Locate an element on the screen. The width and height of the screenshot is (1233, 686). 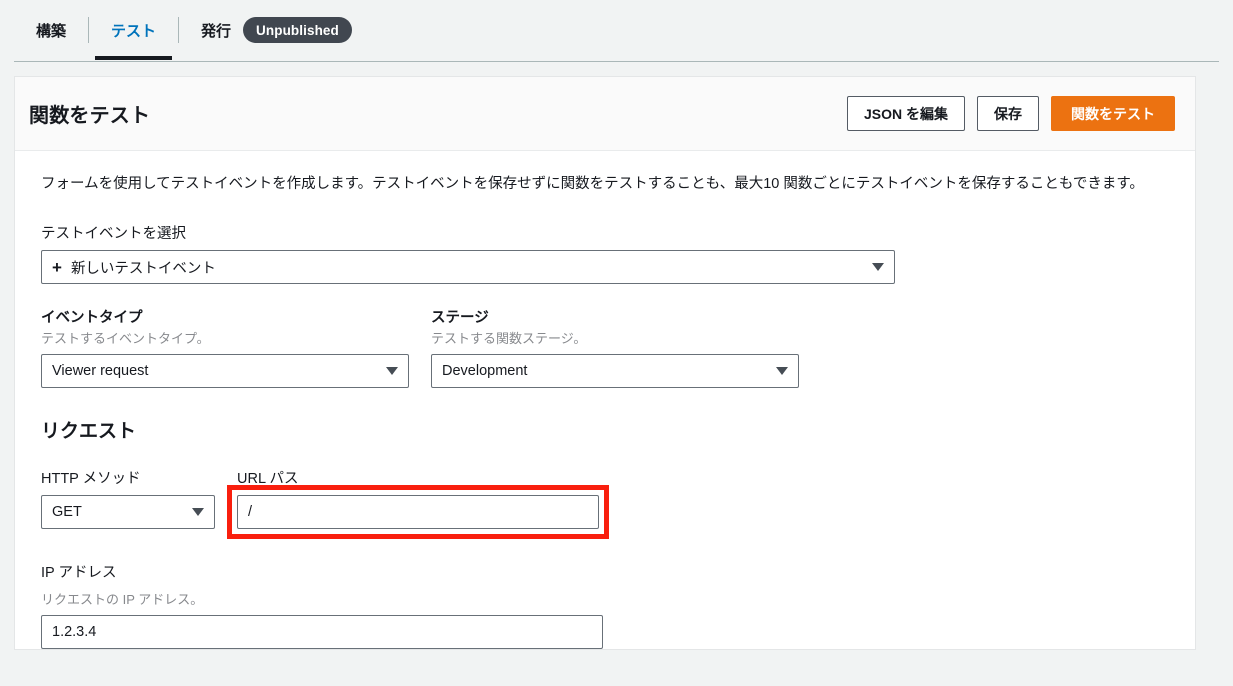
field-test-event: テストイベントを選択 + 新しいテストイベント is located at coordinates (605, 264).